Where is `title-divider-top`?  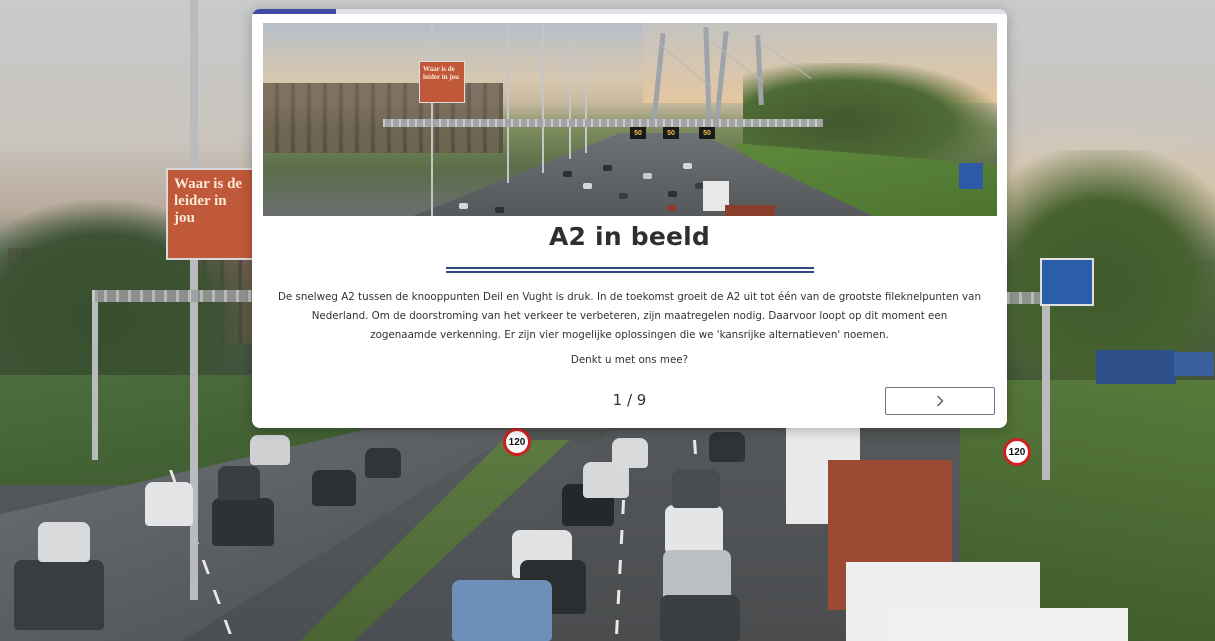
title-divider-top is located at coordinates (630, 268).